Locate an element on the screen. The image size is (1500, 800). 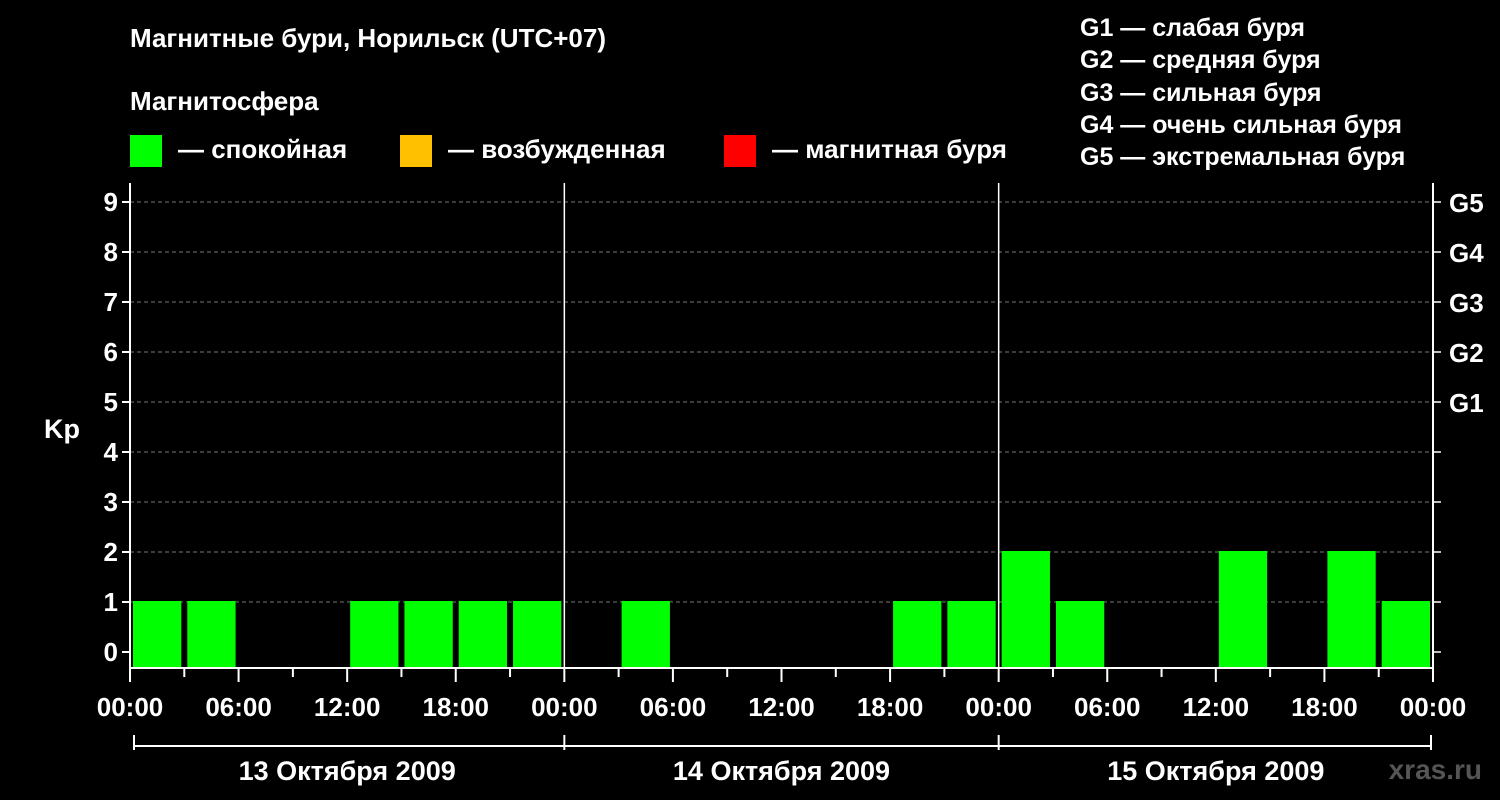
day-label: 14 Октября 2009 is located at coordinates (781, 771).